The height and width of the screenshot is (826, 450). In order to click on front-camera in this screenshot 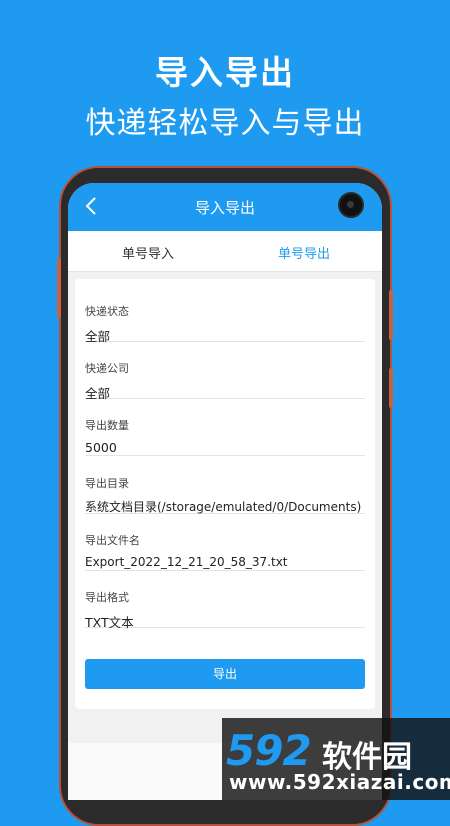, I will do `click(351, 205)`.